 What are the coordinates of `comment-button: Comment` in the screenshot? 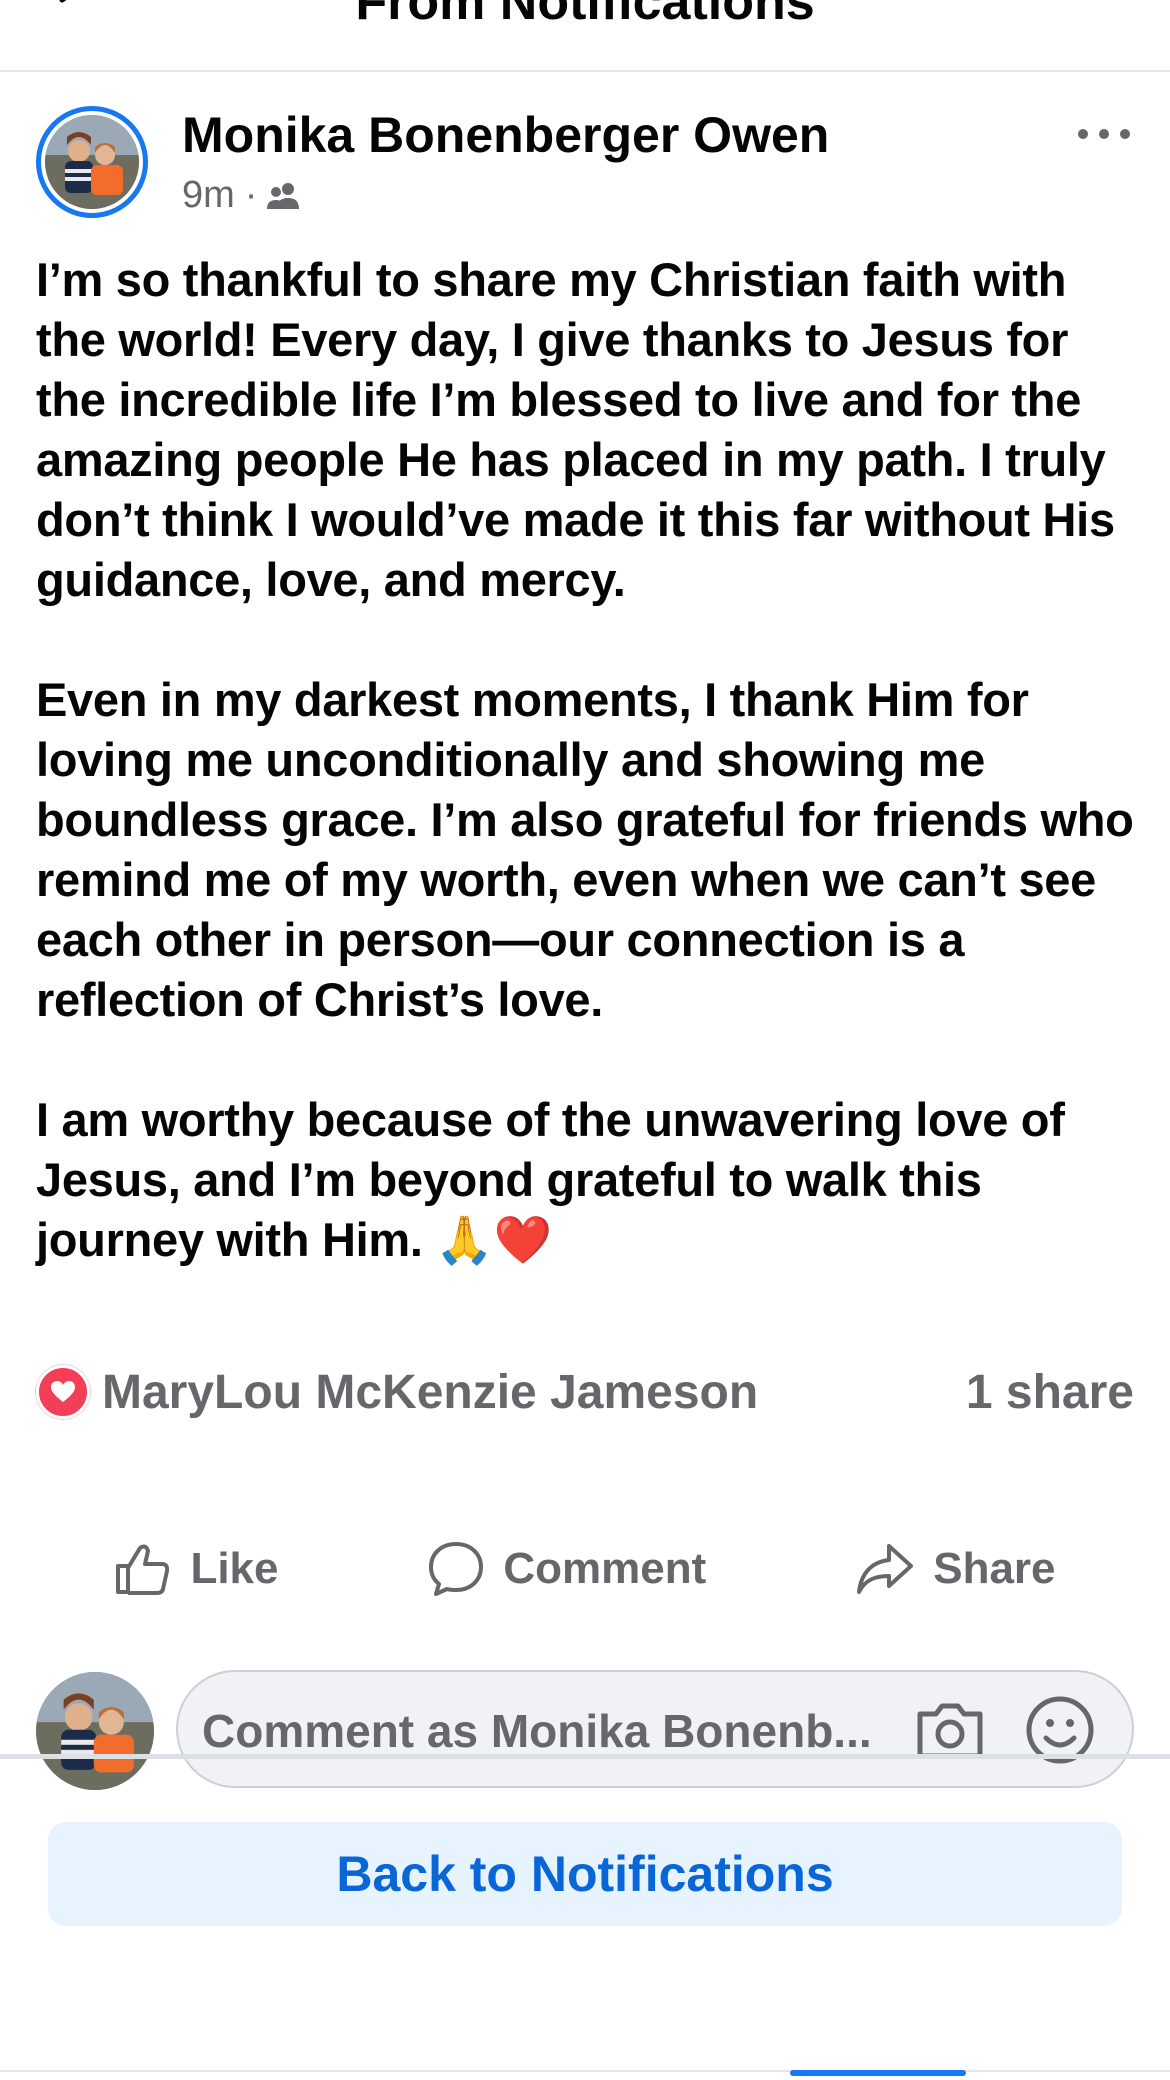 It's located at (566, 1569).